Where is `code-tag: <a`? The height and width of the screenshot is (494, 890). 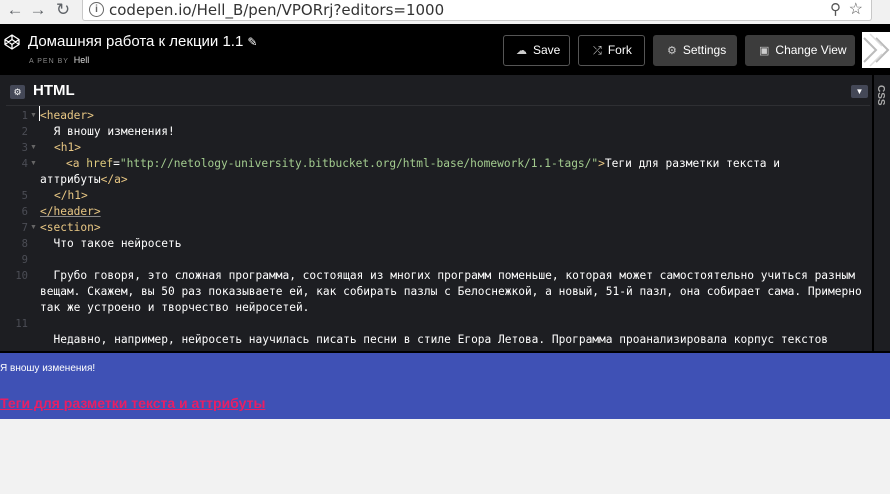 code-tag: <a is located at coordinates (76, 163).